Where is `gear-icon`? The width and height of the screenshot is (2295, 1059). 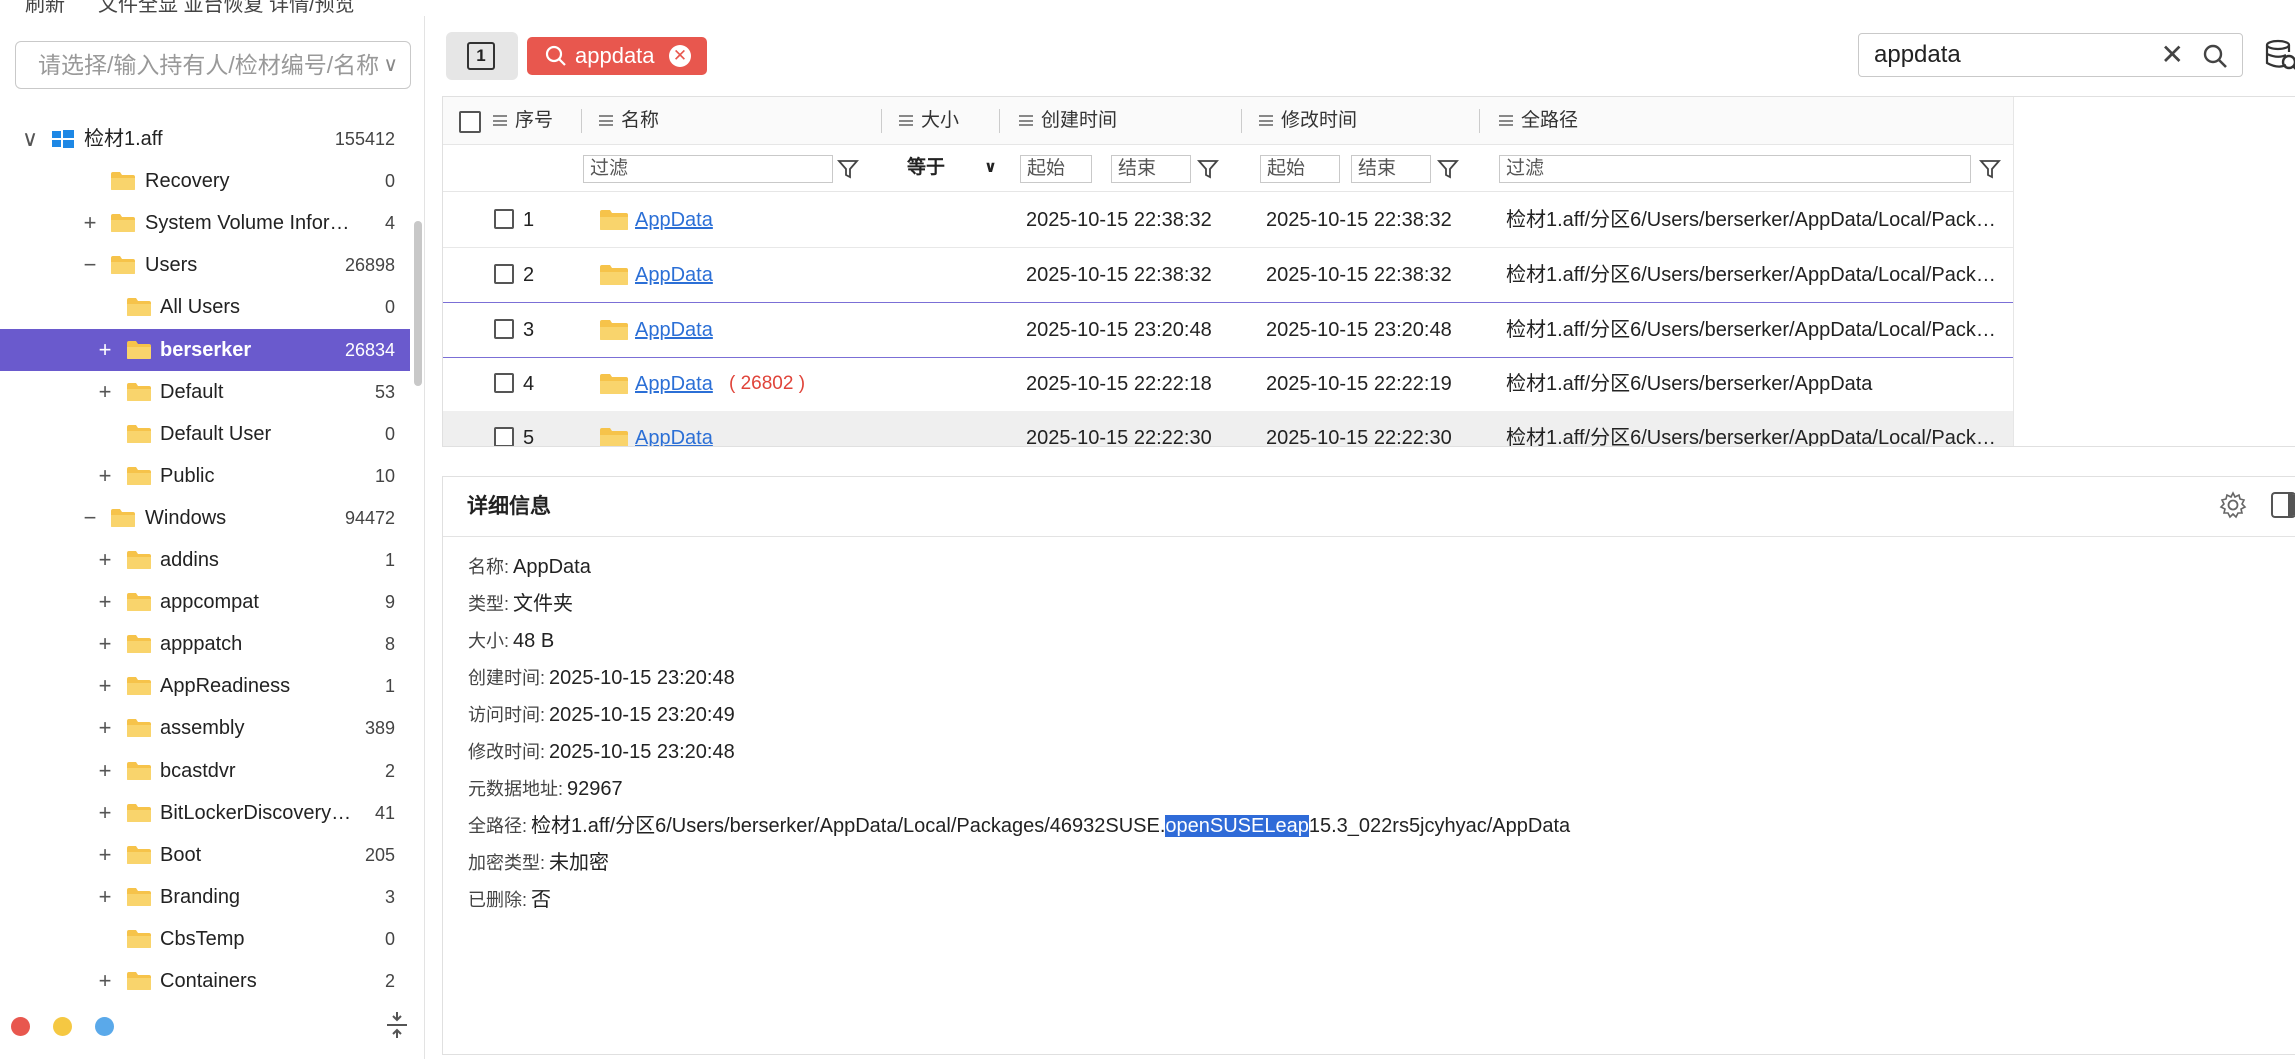
gear-icon is located at coordinates (2233, 505).